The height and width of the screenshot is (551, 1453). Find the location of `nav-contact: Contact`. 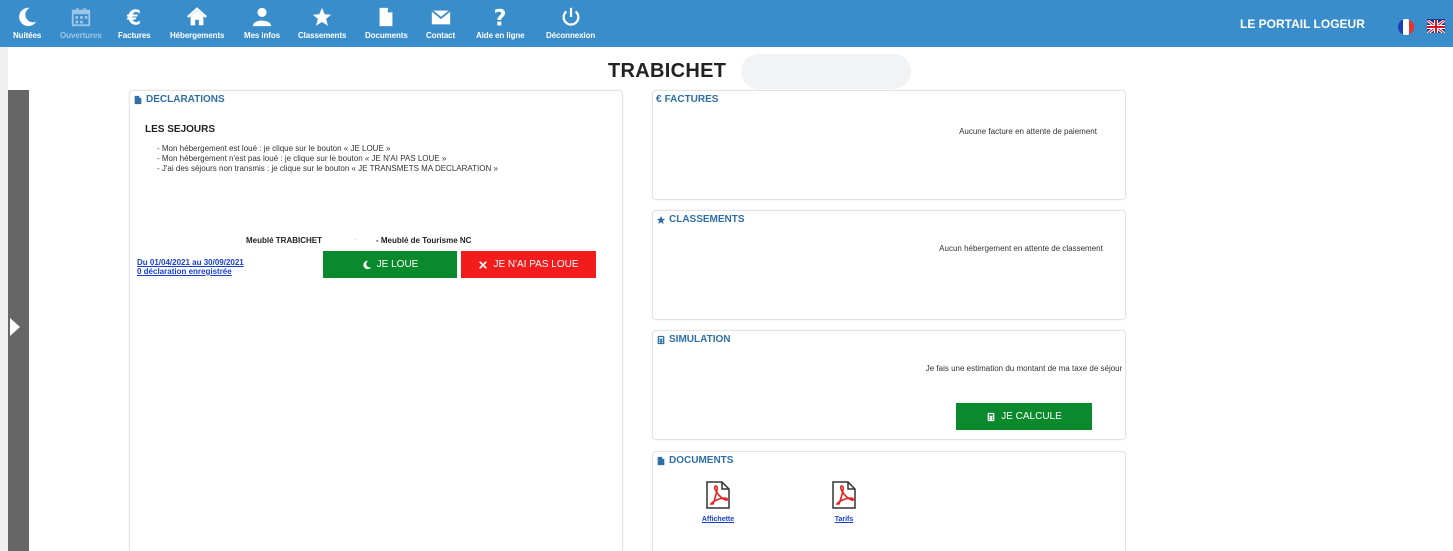

nav-contact: Contact is located at coordinates (440, 23).